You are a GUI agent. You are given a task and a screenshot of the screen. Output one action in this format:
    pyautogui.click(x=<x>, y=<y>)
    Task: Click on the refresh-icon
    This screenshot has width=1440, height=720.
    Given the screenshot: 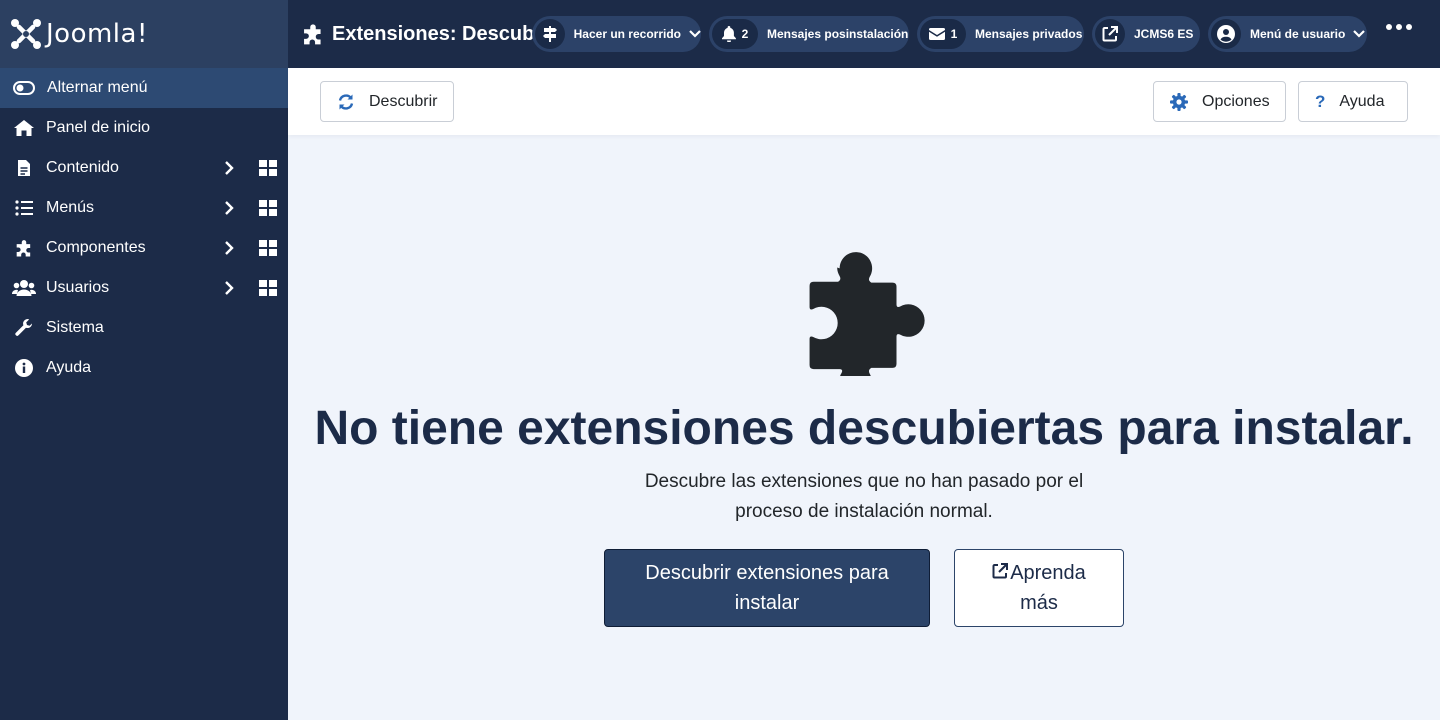 What is the action you would take?
    pyautogui.click(x=346, y=102)
    